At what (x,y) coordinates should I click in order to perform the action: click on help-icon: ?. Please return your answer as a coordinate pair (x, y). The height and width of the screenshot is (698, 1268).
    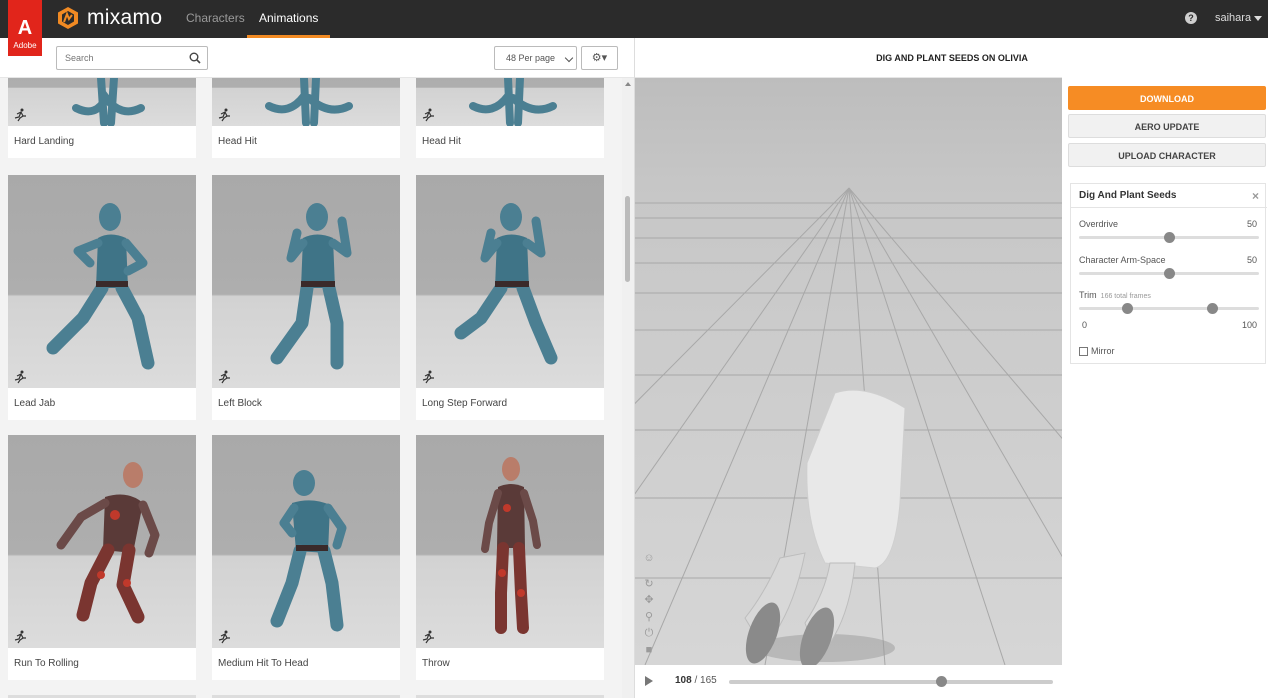
    Looking at the image, I should click on (1191, 18).